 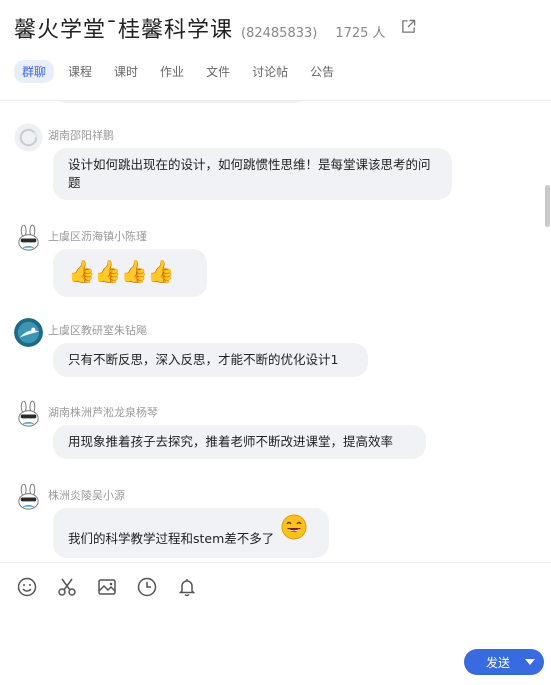 What do you see at coordinates (408, 26) in the screenshot?
I see `external-link-icon` at bounding box center [408, 26].